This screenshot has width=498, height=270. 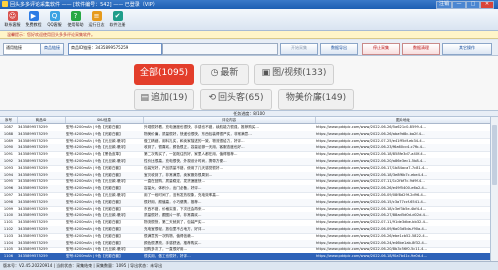 I want to click on filter-tag-label: 回头客(65), so click(x=241, y=98).